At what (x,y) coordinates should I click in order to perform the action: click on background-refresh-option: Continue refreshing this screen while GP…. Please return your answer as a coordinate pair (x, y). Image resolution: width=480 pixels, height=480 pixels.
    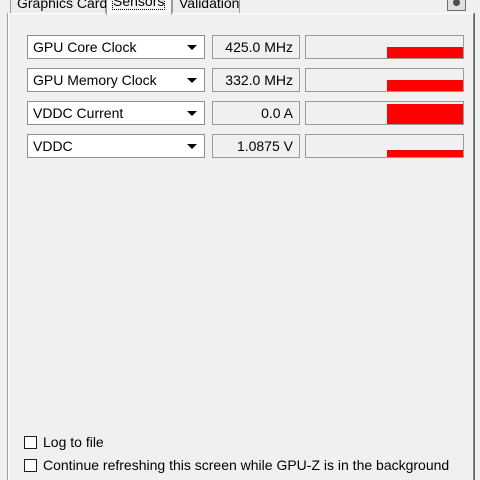
    Looking at the image, I should click on (244, 465).